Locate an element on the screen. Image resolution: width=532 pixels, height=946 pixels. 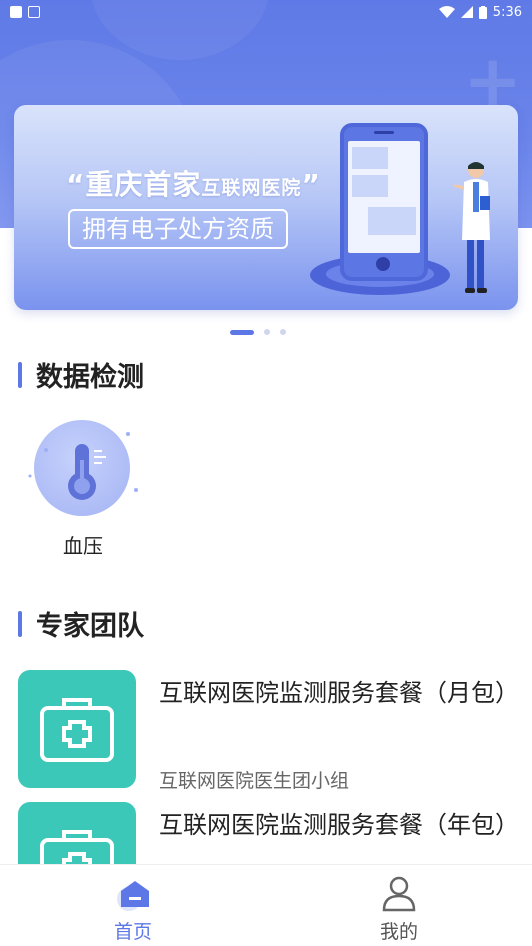
section-title: 专家团队 is located at coordinates (90, 626).